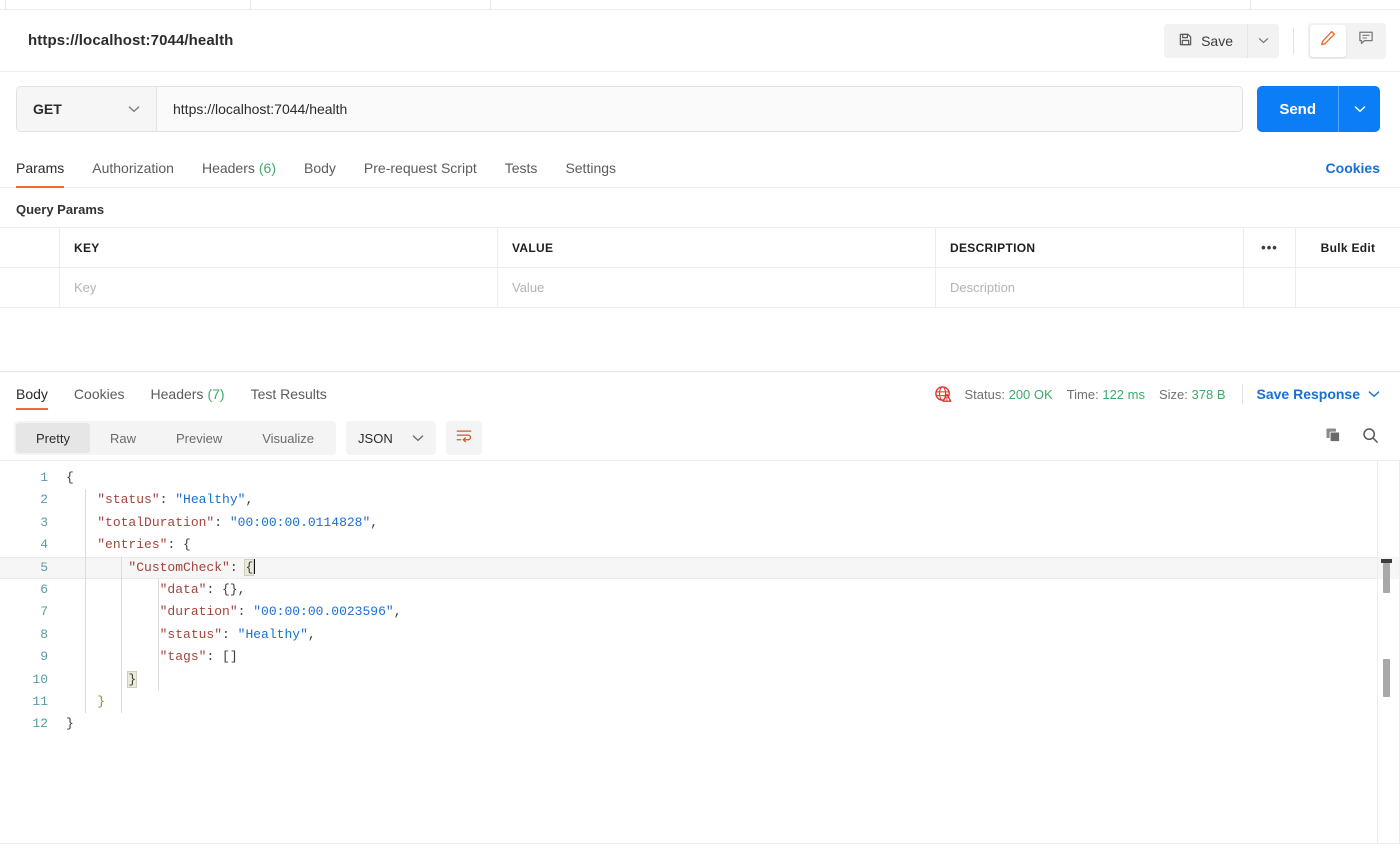 The width and height of the screenshot is (1400, 864). What do you see at coordinates (700, 5) in the screenshot?
I see `workspace-tab-strip` at bounding box center [700, 5].